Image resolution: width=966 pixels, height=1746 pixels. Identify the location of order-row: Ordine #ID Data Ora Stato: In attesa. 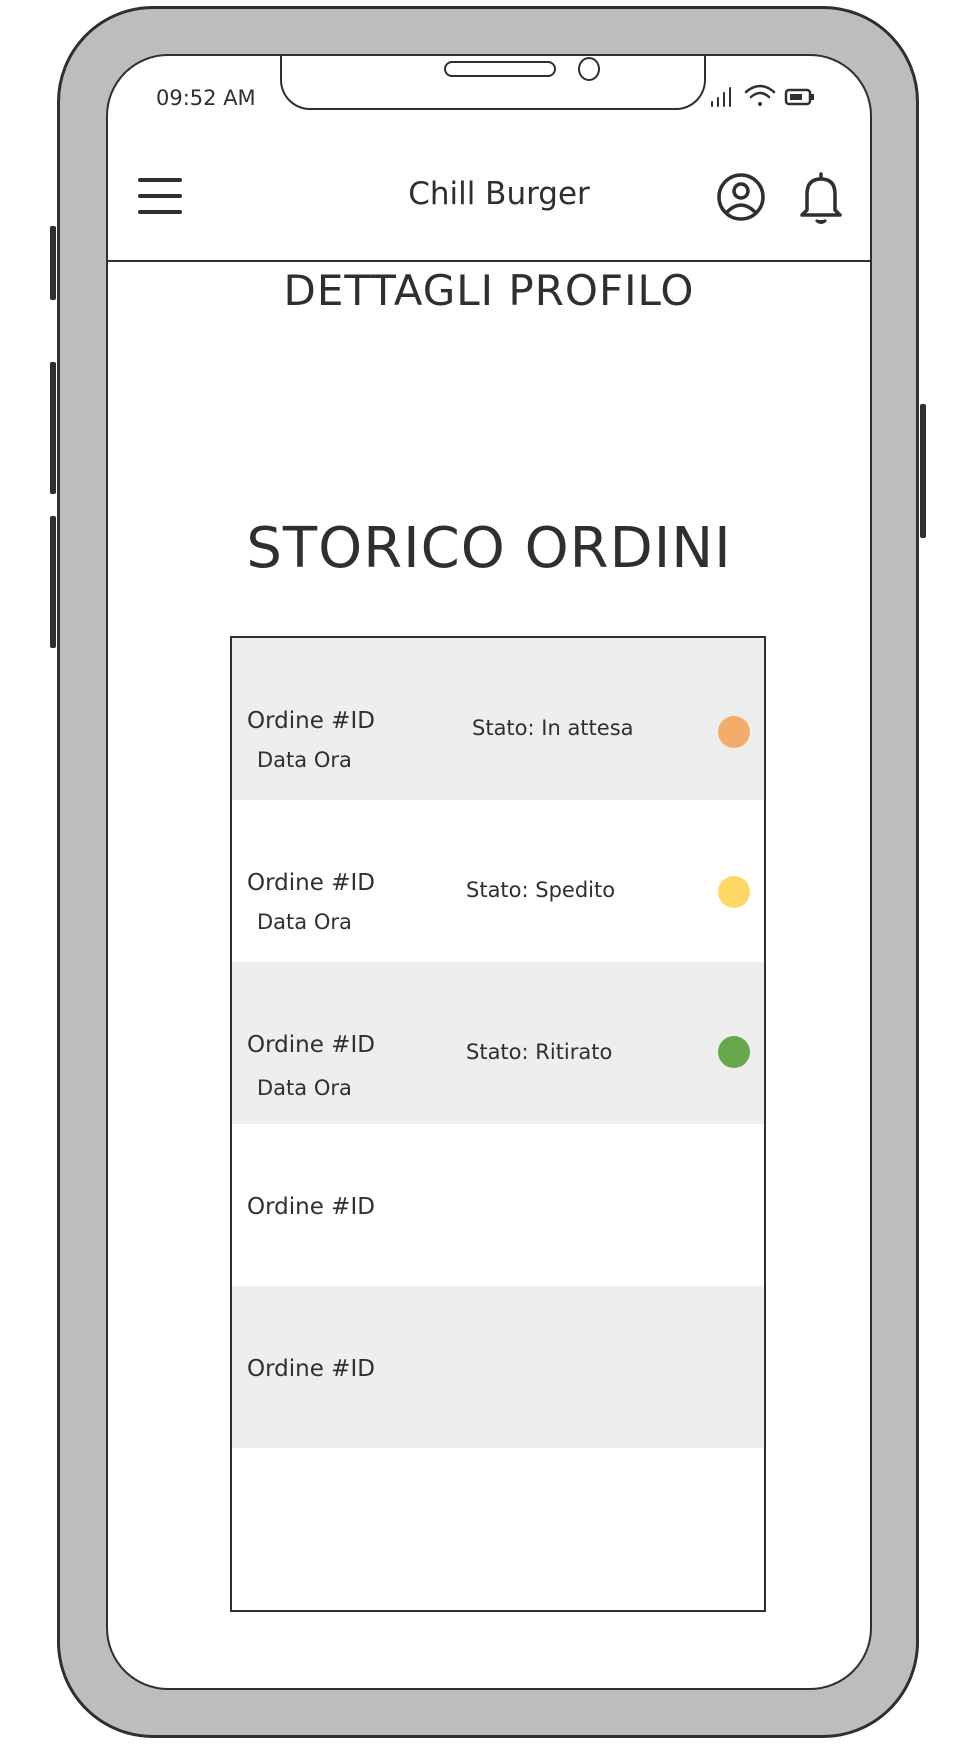
(498, 719).